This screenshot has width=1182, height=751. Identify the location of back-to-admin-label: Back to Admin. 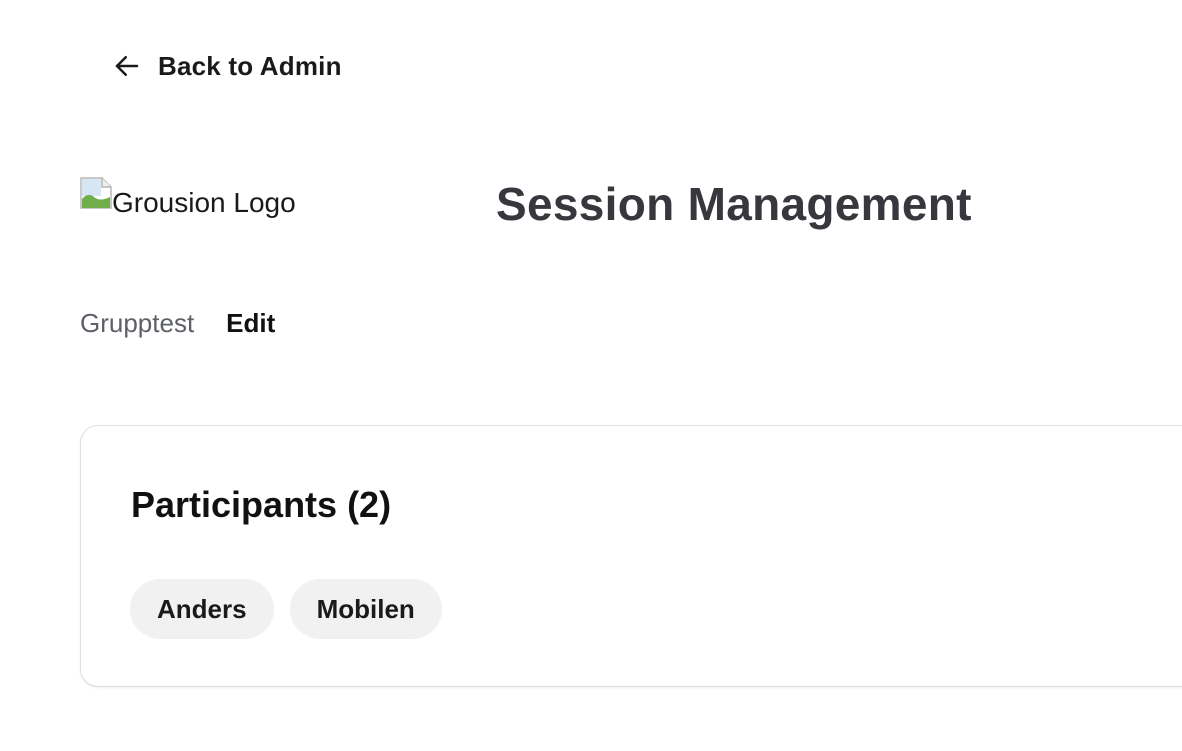
(250, 65).